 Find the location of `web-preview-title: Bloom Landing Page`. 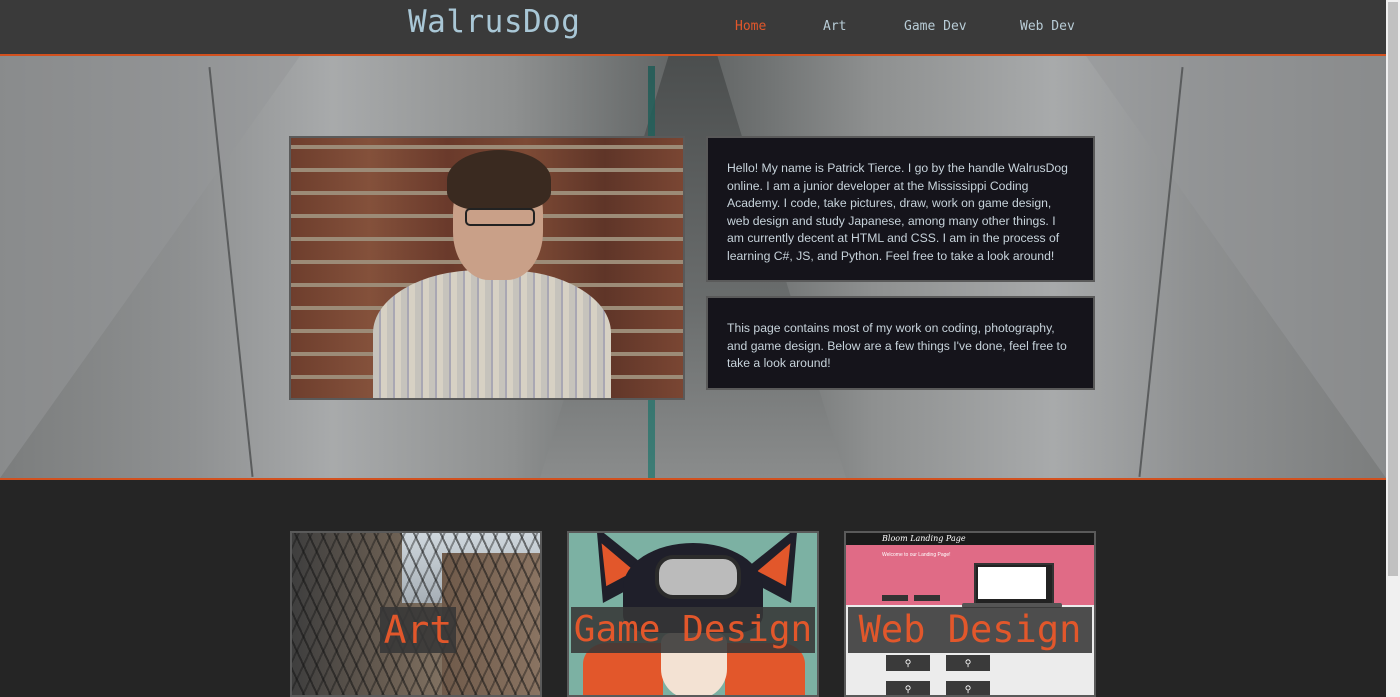

web-preview-title: Bloom Landing Page is located at coordinates (924, 538).